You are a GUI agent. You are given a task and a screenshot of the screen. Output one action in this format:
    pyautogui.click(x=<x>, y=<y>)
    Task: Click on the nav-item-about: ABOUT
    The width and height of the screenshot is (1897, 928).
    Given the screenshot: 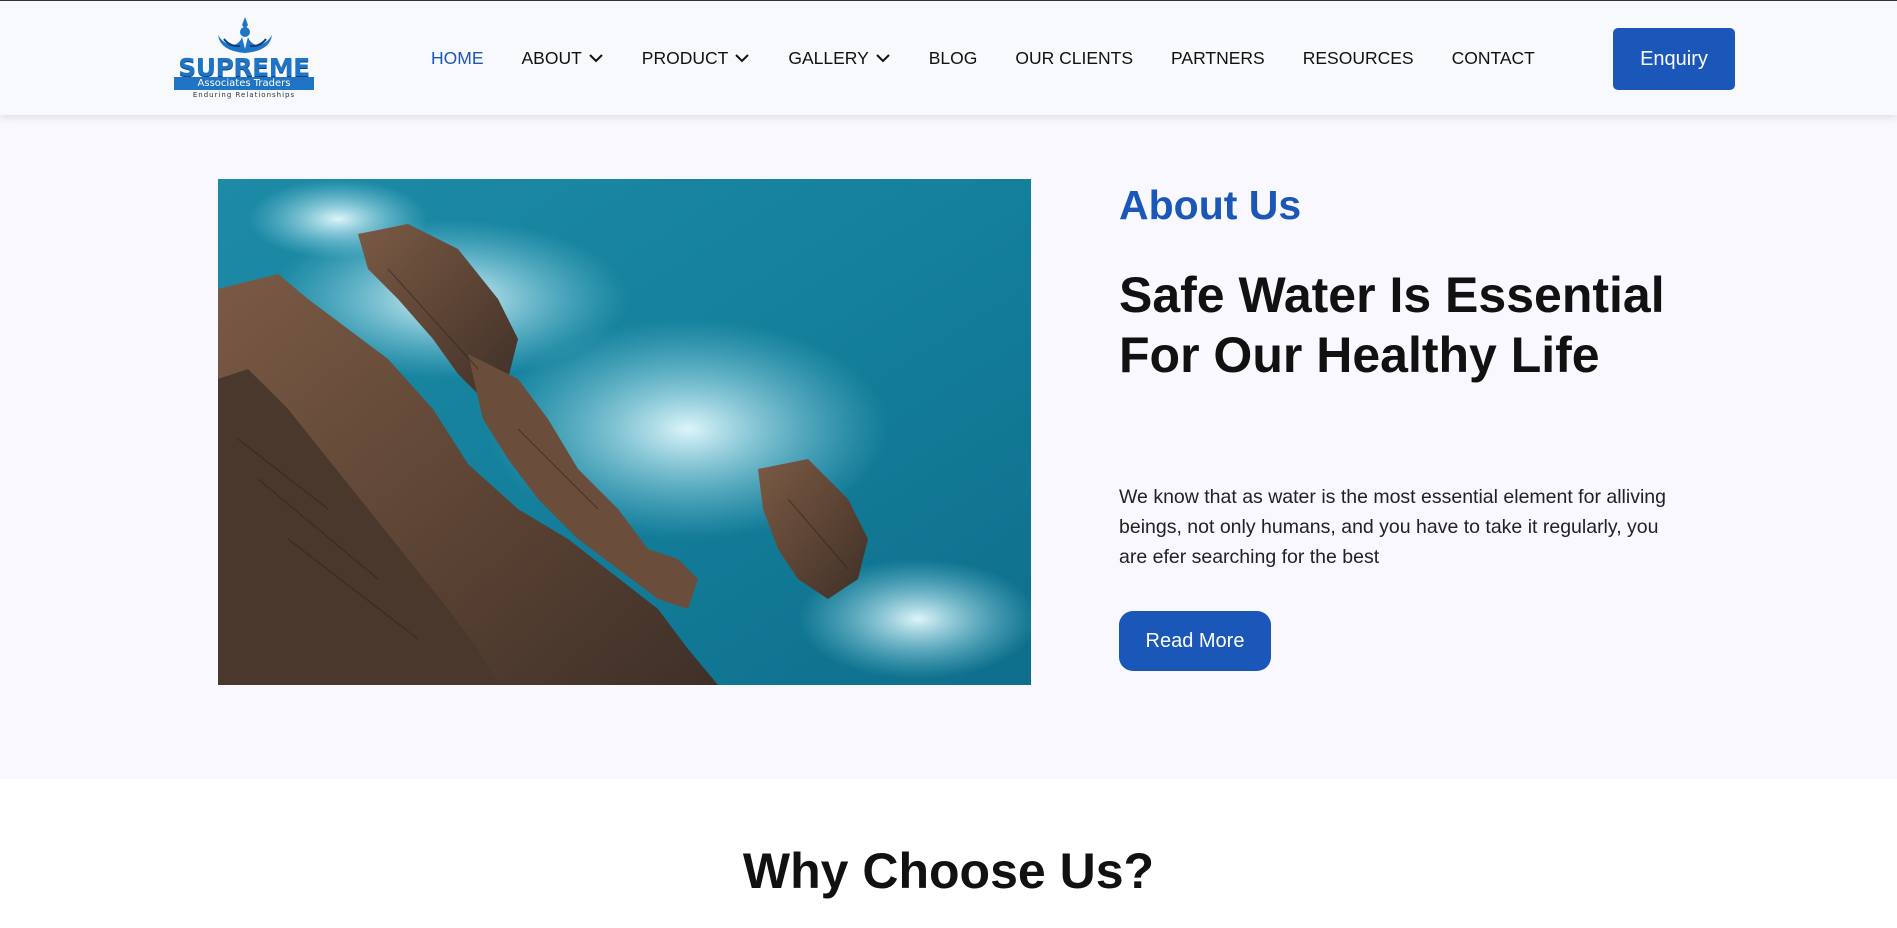 What is the action you would take?
    pyautogui.click(x=563, y=58)
    